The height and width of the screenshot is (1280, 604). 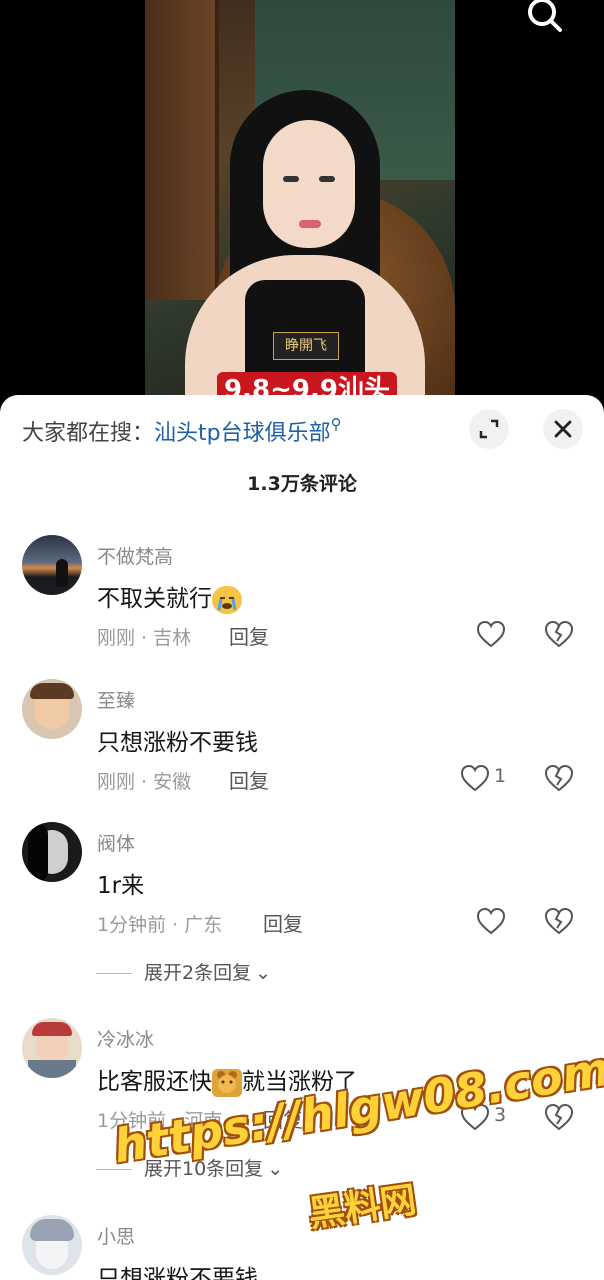 I want to click on close-icon, so click(x=563, y=429).